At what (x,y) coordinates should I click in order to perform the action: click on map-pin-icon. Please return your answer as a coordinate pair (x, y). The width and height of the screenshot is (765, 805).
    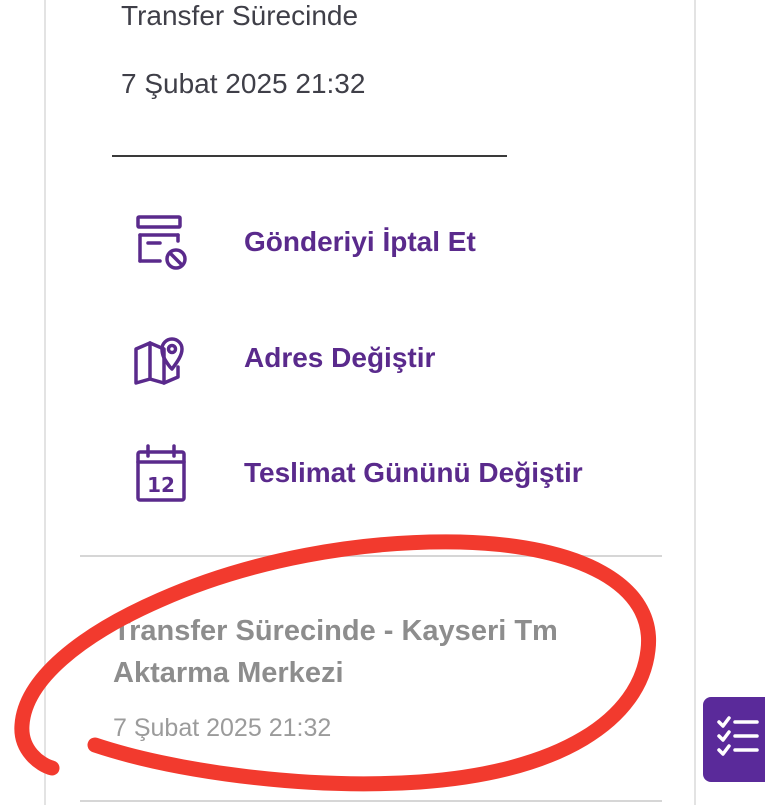
    Looking at the image, I should click on (161, 358).